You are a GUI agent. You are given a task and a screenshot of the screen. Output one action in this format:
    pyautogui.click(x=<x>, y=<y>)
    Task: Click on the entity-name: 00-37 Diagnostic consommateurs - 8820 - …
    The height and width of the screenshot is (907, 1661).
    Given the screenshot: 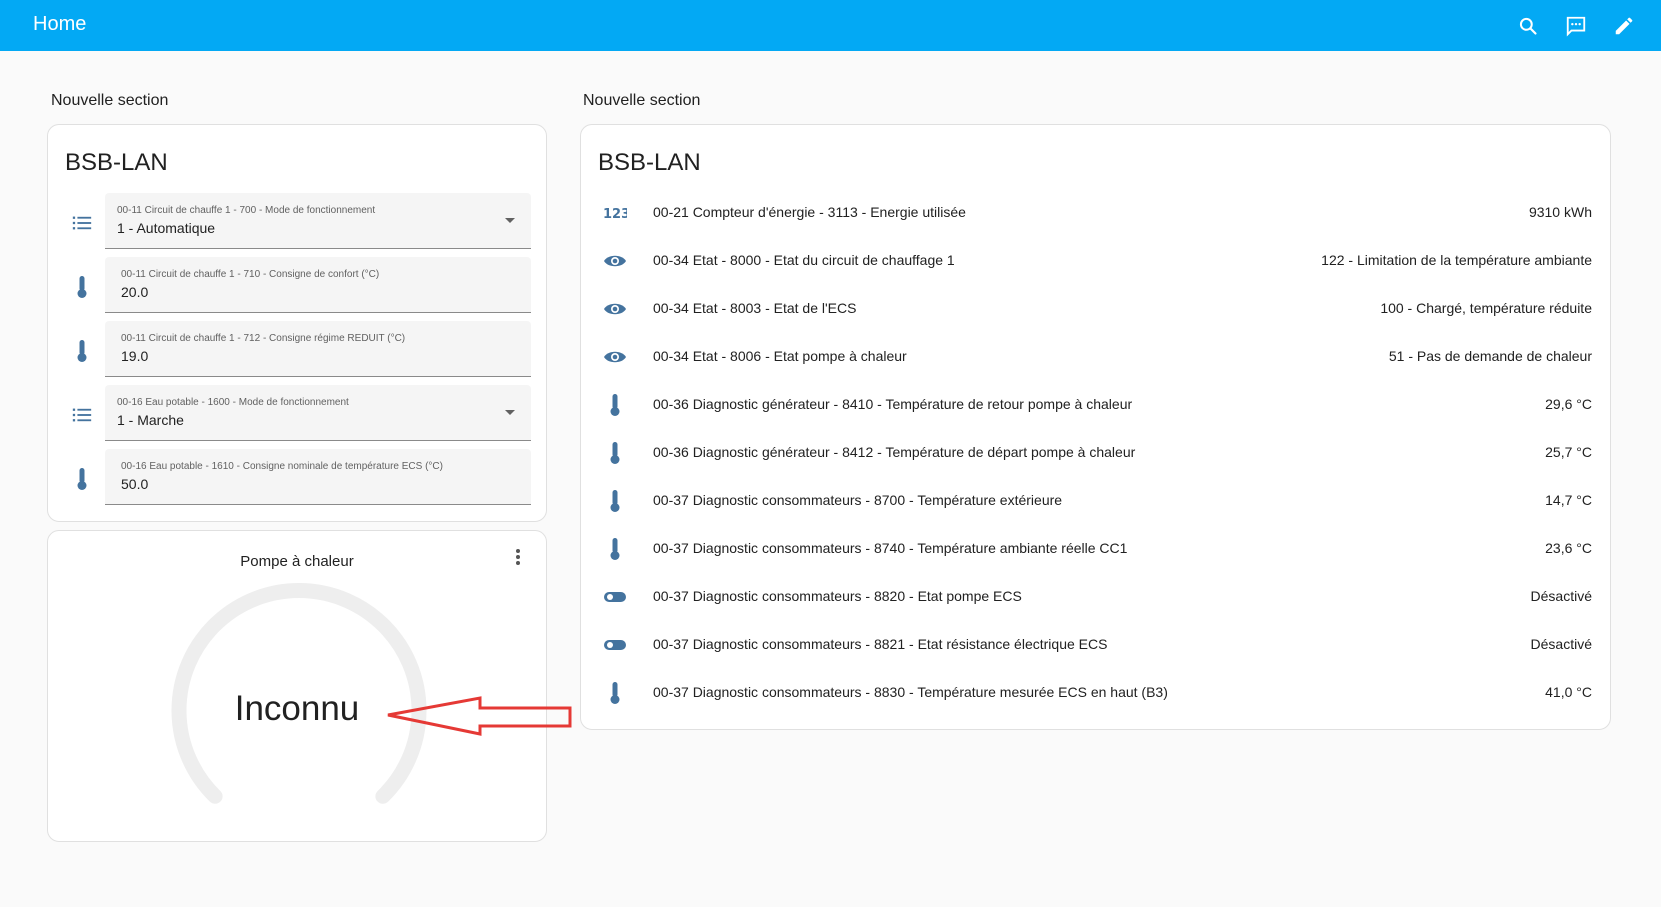 What is the action you would take?
    pyautogui.click(x=837, y=596)
    